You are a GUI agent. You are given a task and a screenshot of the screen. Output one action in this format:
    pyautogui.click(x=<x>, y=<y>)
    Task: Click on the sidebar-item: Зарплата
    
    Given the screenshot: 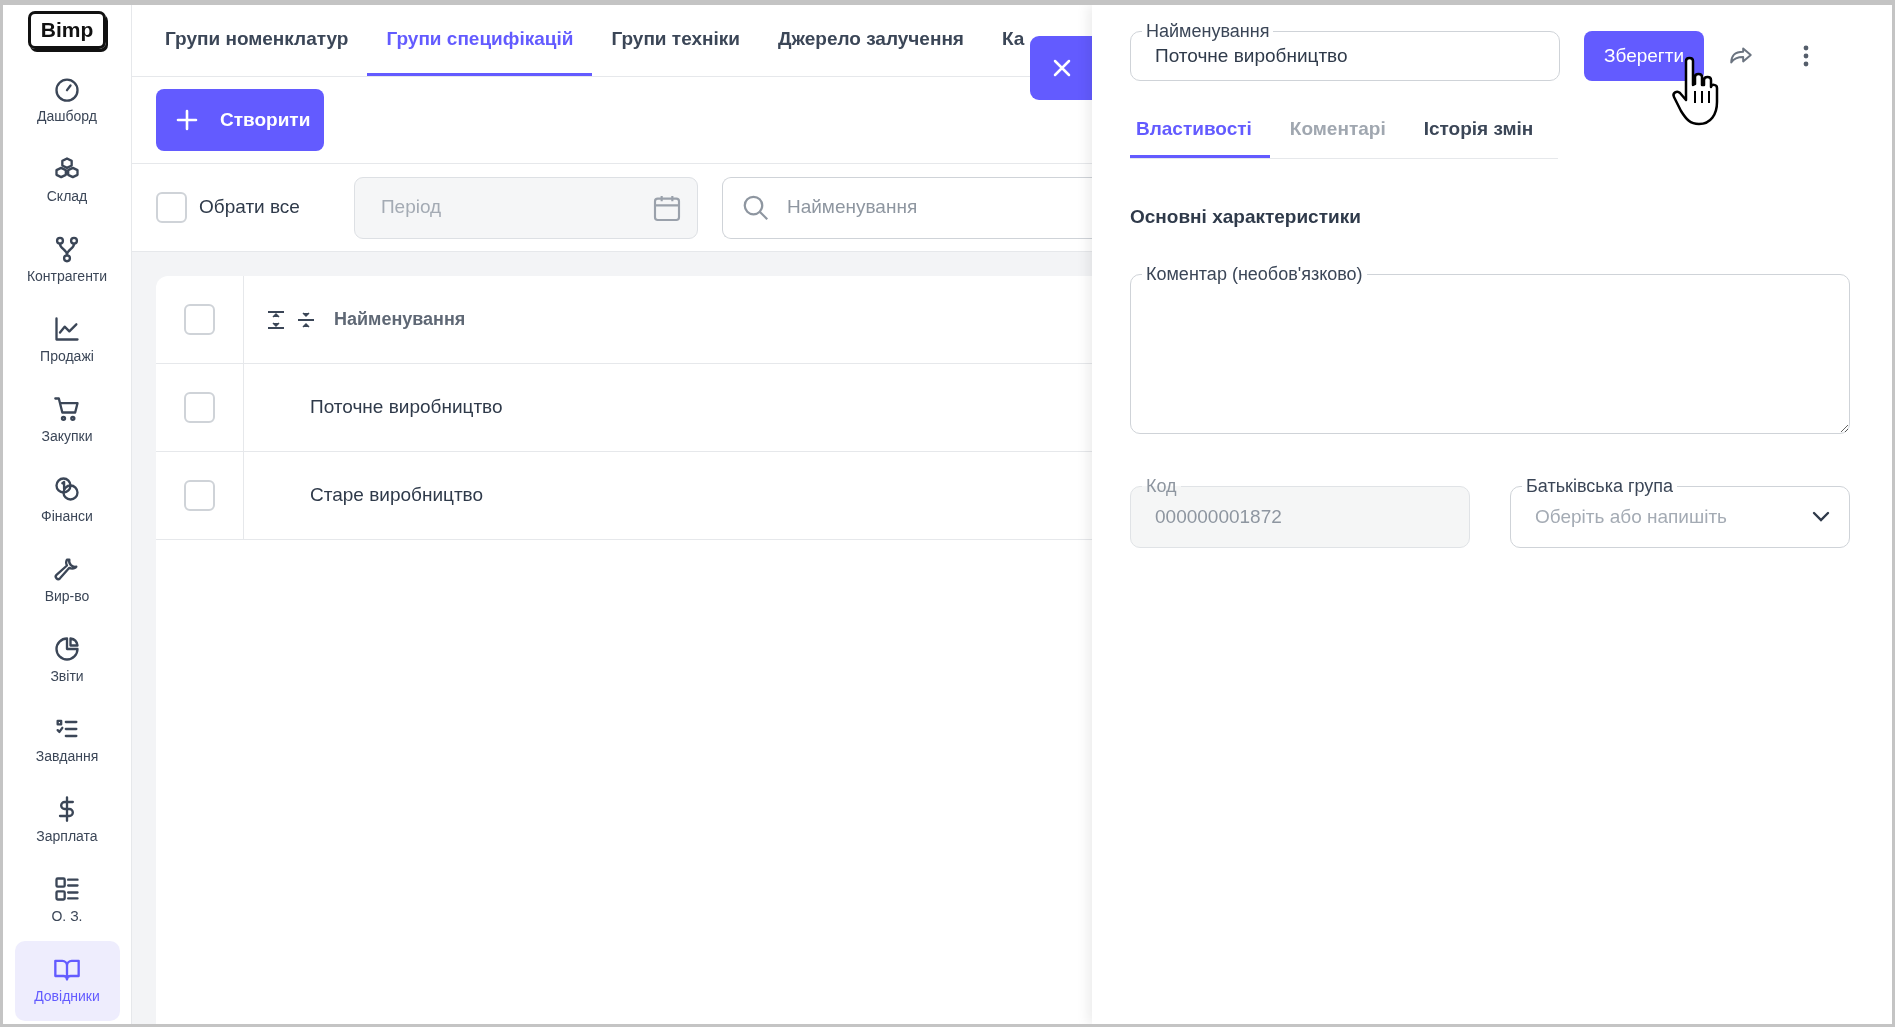 What is the action you would take?
    pyautogui.click(x=67, y=820)
    